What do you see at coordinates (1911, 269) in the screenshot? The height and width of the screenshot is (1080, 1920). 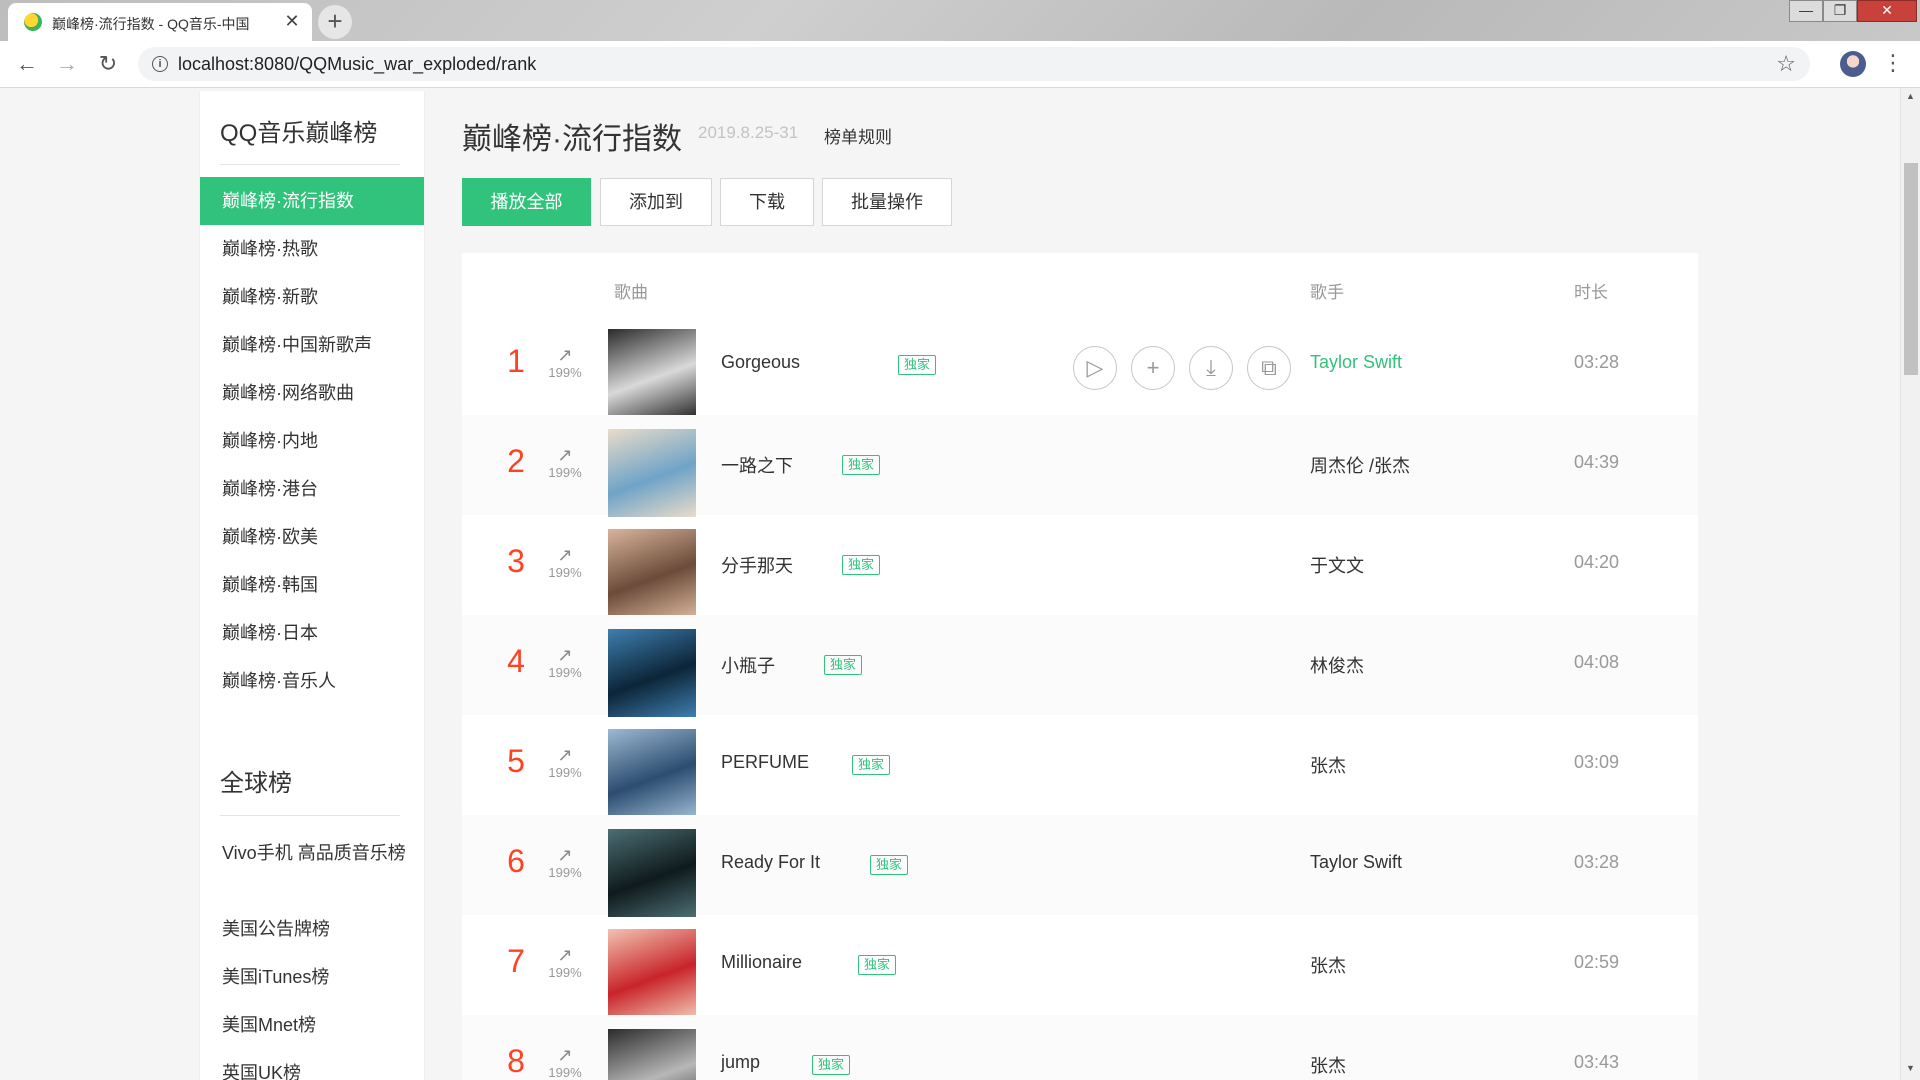 I see `scroll-thumb` at bounding box center [1911, 269].